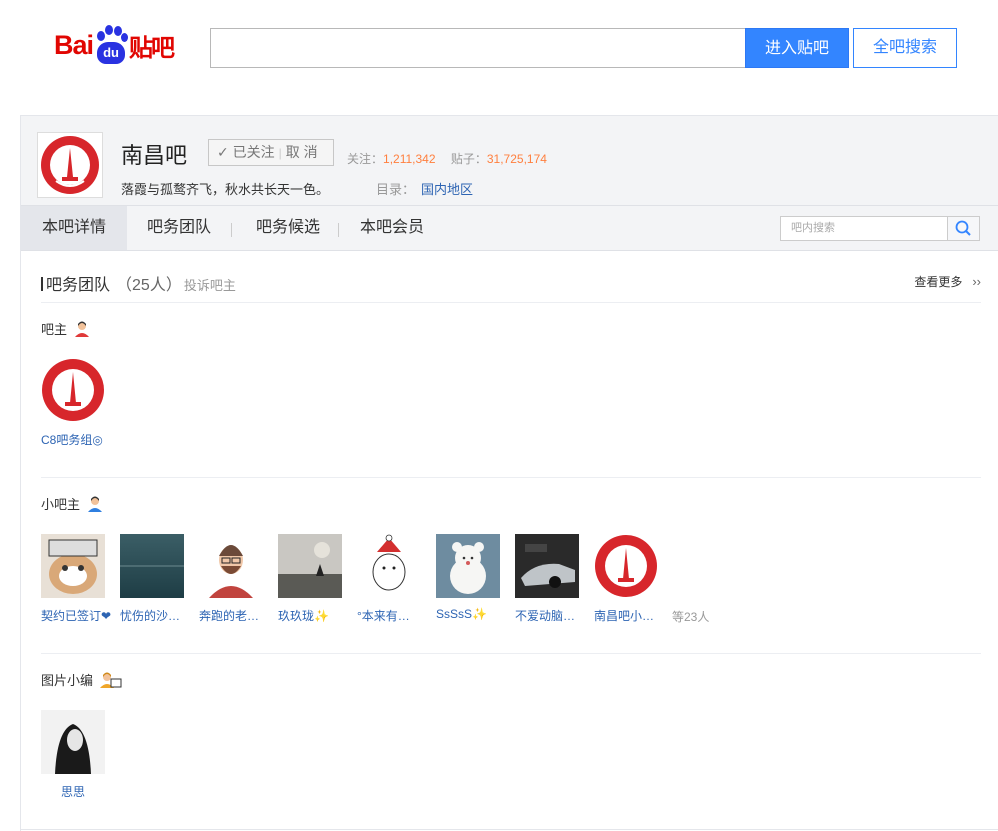 The height and width of the screenshot is (831, 998). What do you see at coordinates (72, 503) in the screenshot?
I see `small-owner-role-label: 小吧主` at bounding box center [72, 503].